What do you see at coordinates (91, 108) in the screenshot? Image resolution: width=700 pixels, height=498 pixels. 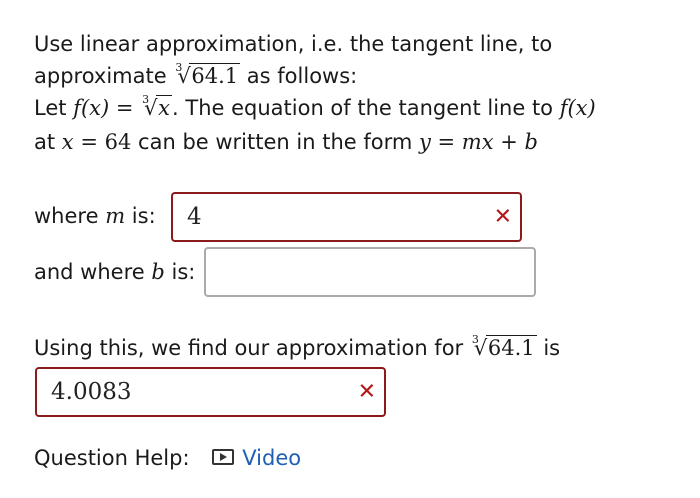 I see `function-fx: f(x)` at bounding box center [91, 108].